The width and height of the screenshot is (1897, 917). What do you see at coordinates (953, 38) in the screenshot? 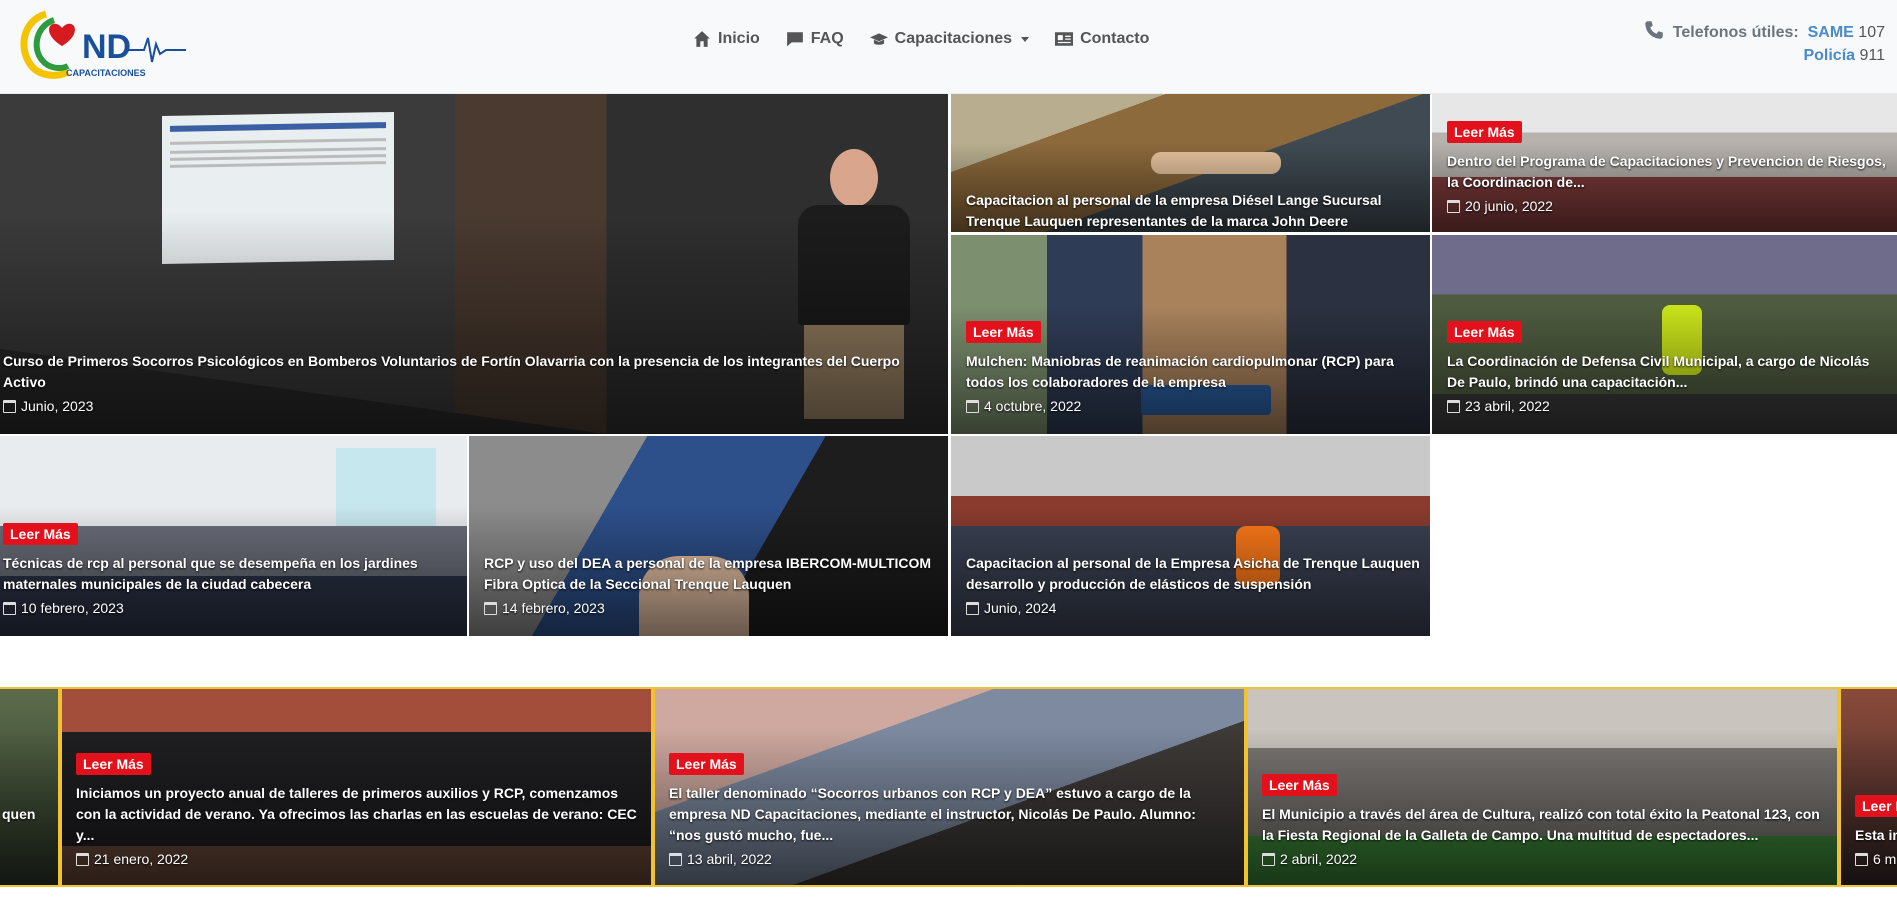
I see `nav-capacitaciones-label: Capacitaciones` at bounding box center [953, 38].